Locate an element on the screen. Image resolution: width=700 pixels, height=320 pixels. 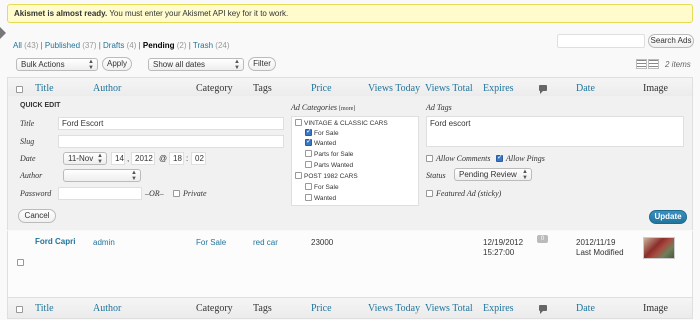
year-field: 2012 is located at coordinates (143, 158).